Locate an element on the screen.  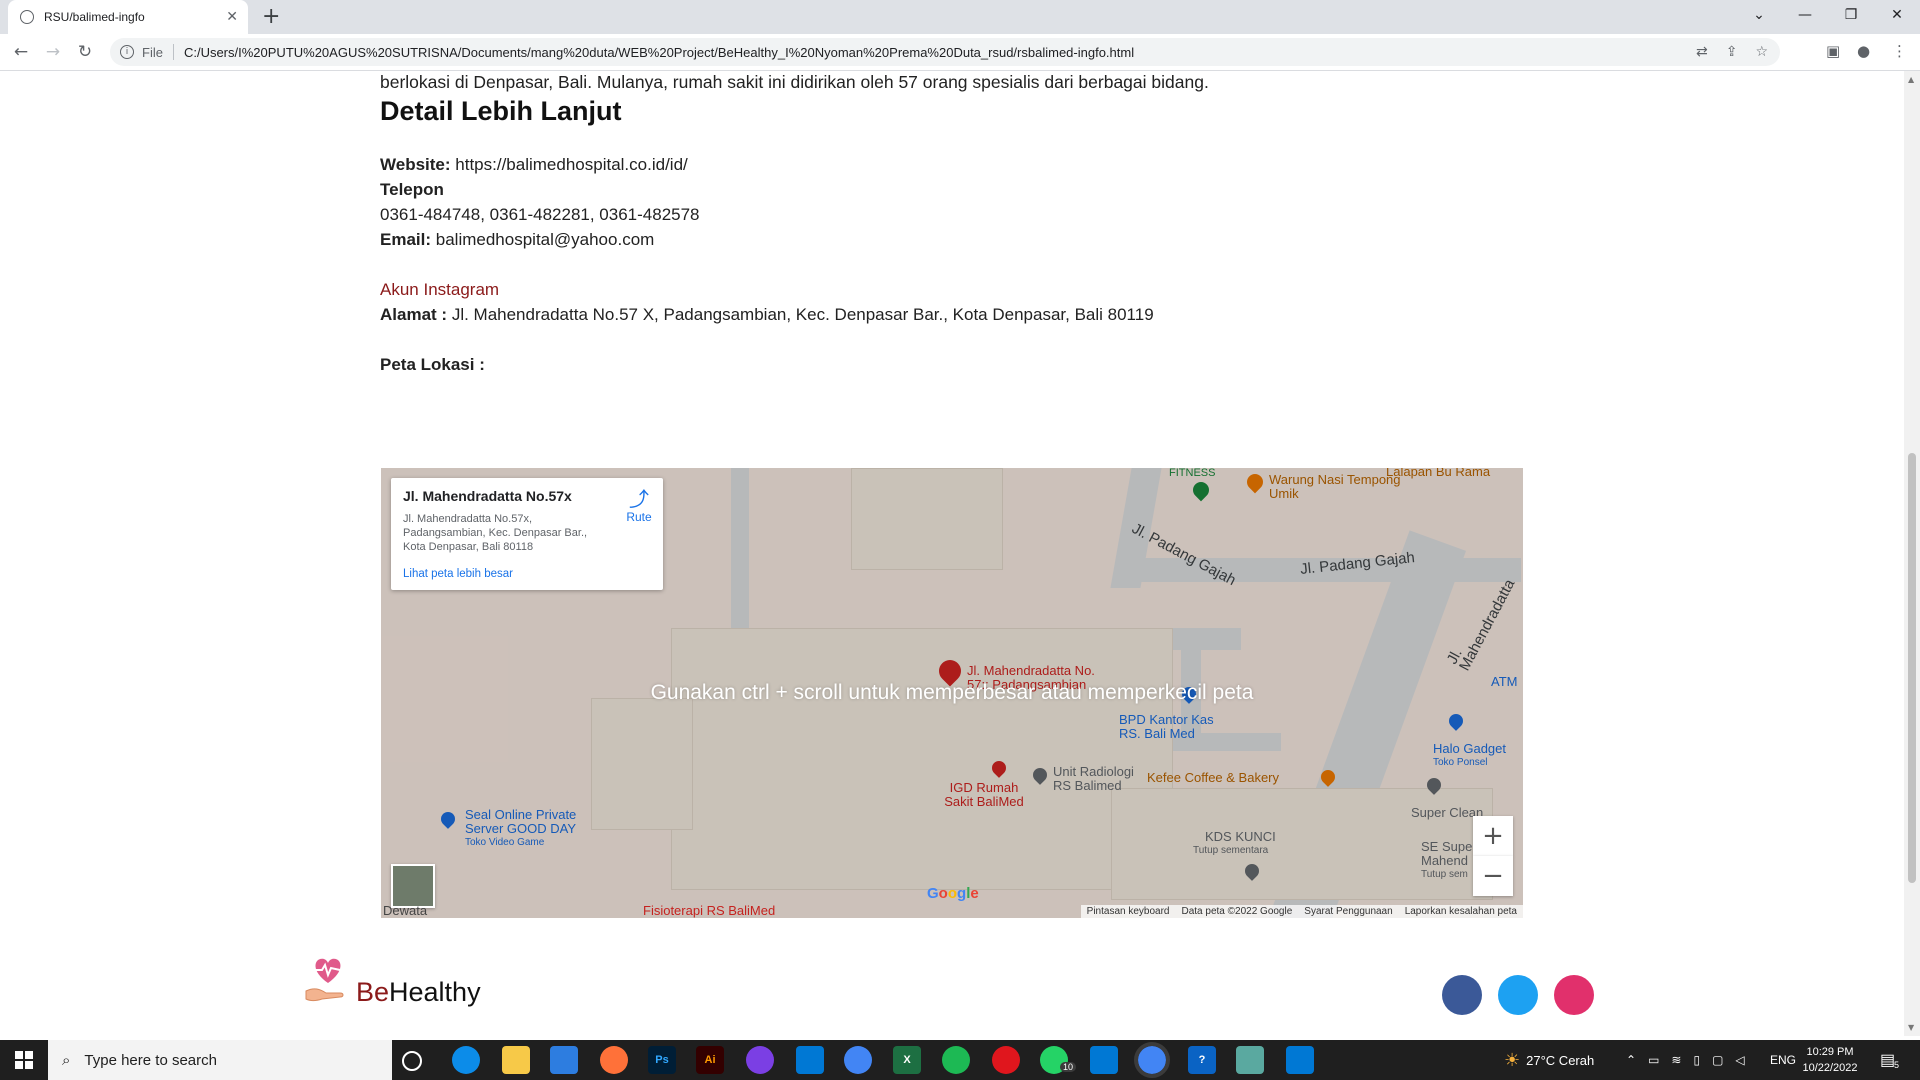
restore-button: ❐ is located at coordinates (1851, 15).